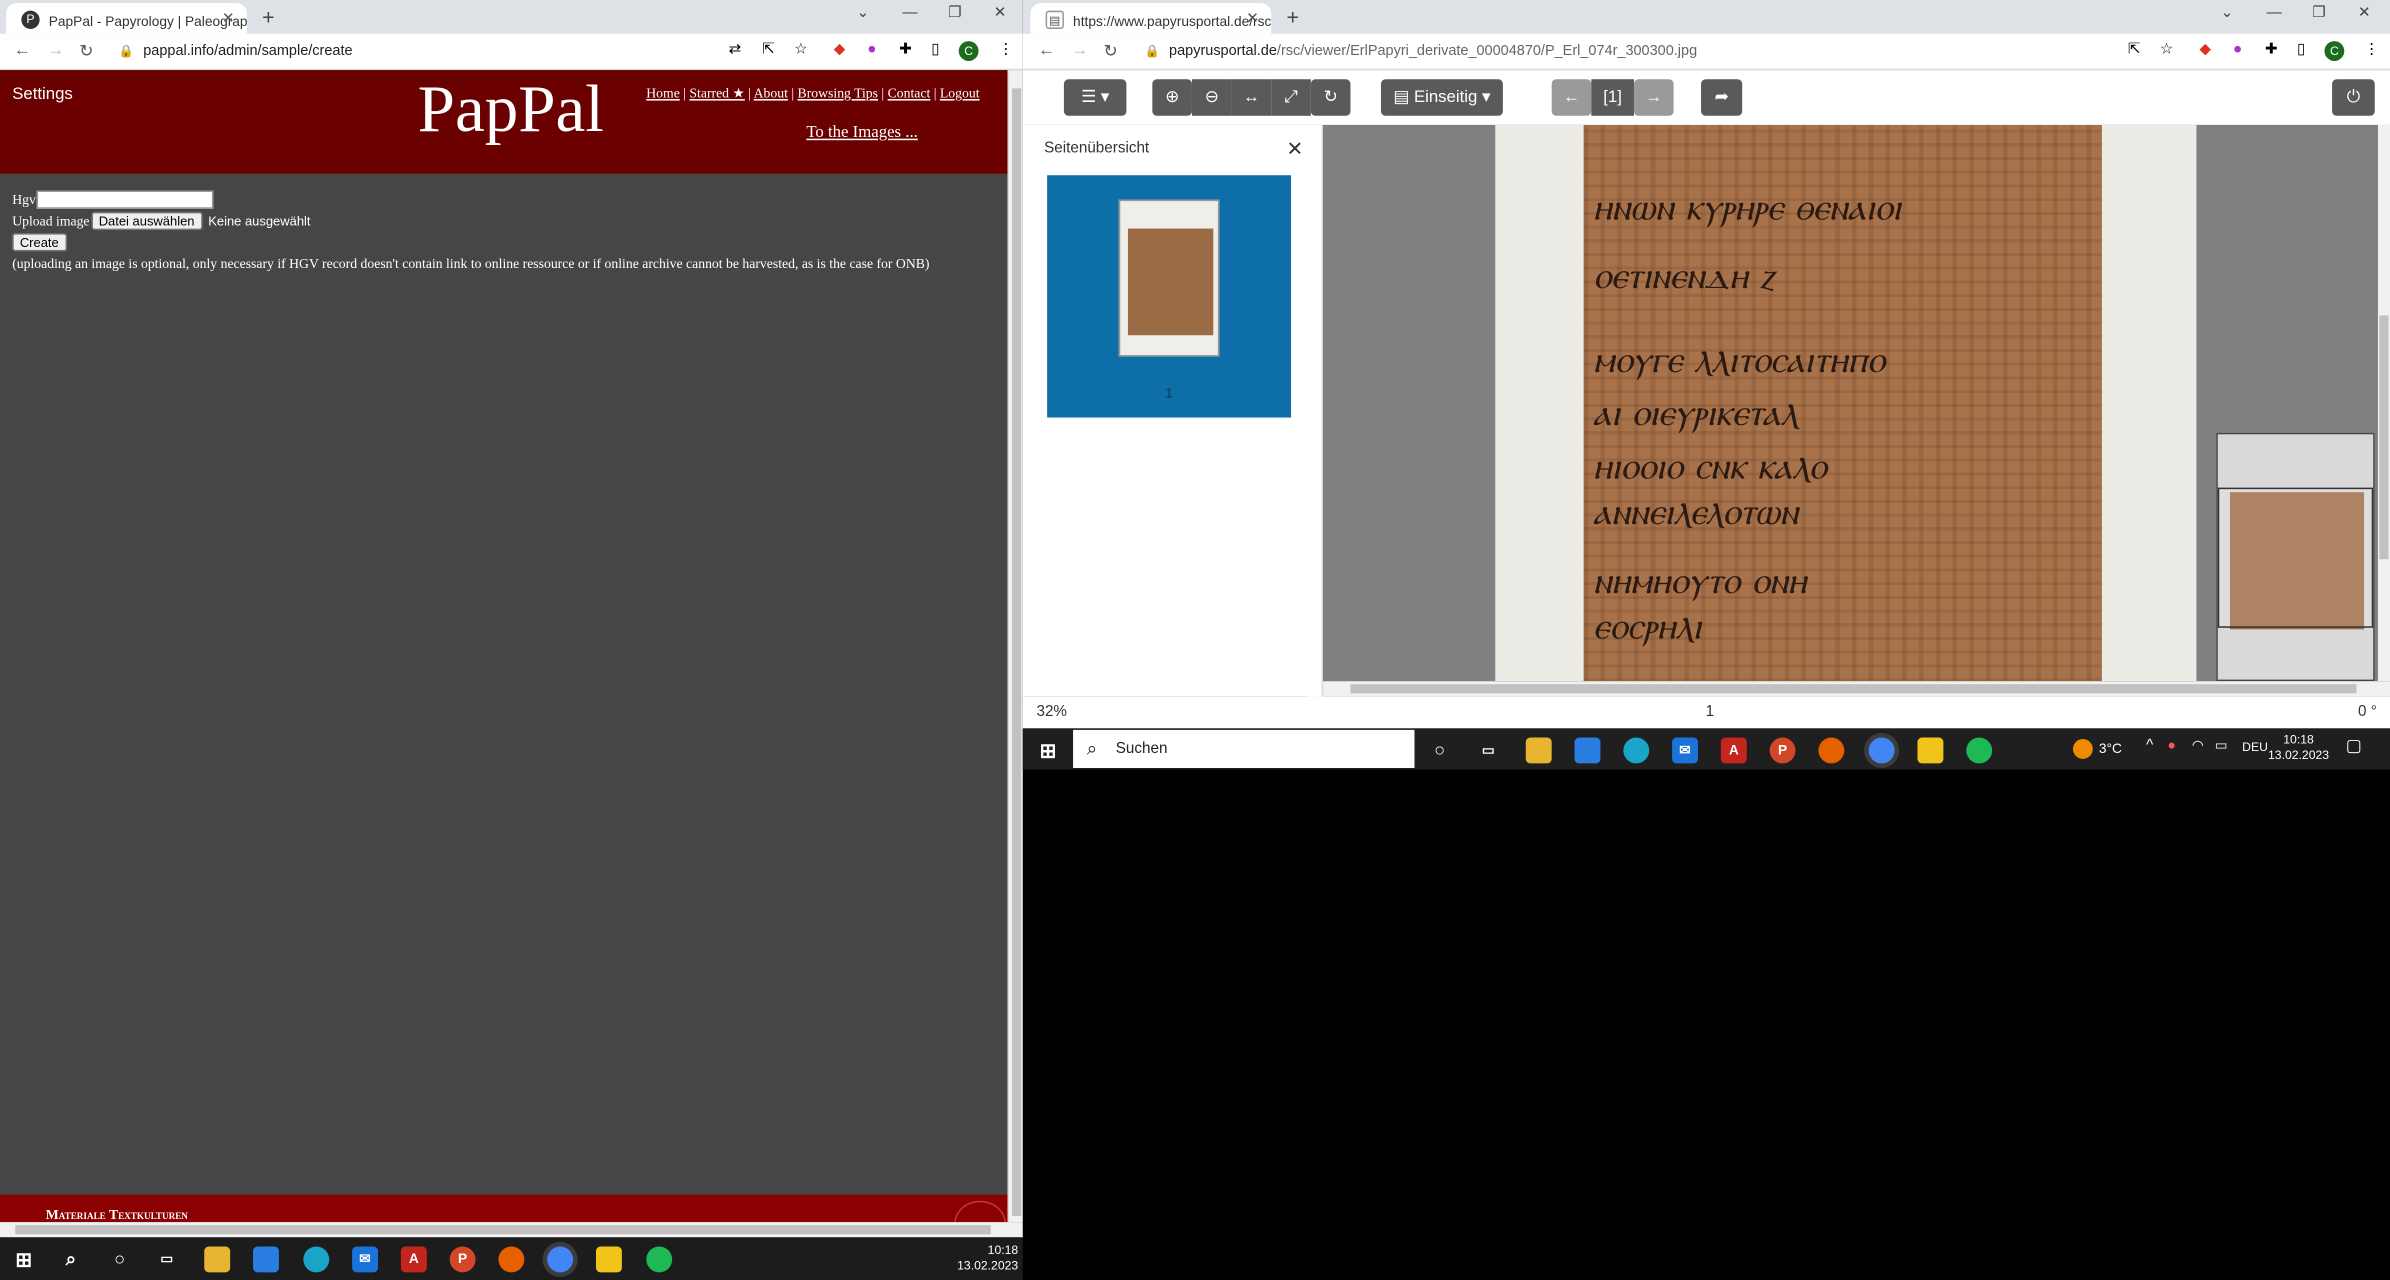 This screenshot has width=2390, height=1280. Describe the element at coordinates (1722, 97) in the screenshot. I see `share-icon: ➦` at that location.